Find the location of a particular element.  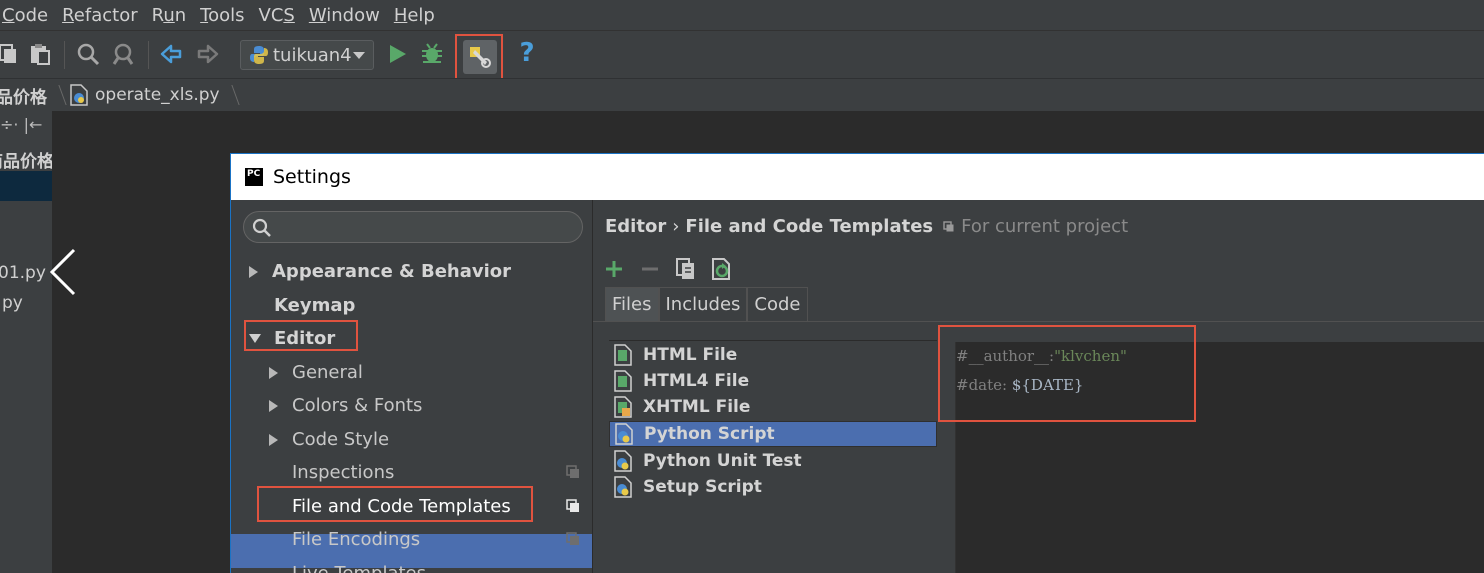

tree-item-code-style: Code Style is located at coordinates (329, 439).